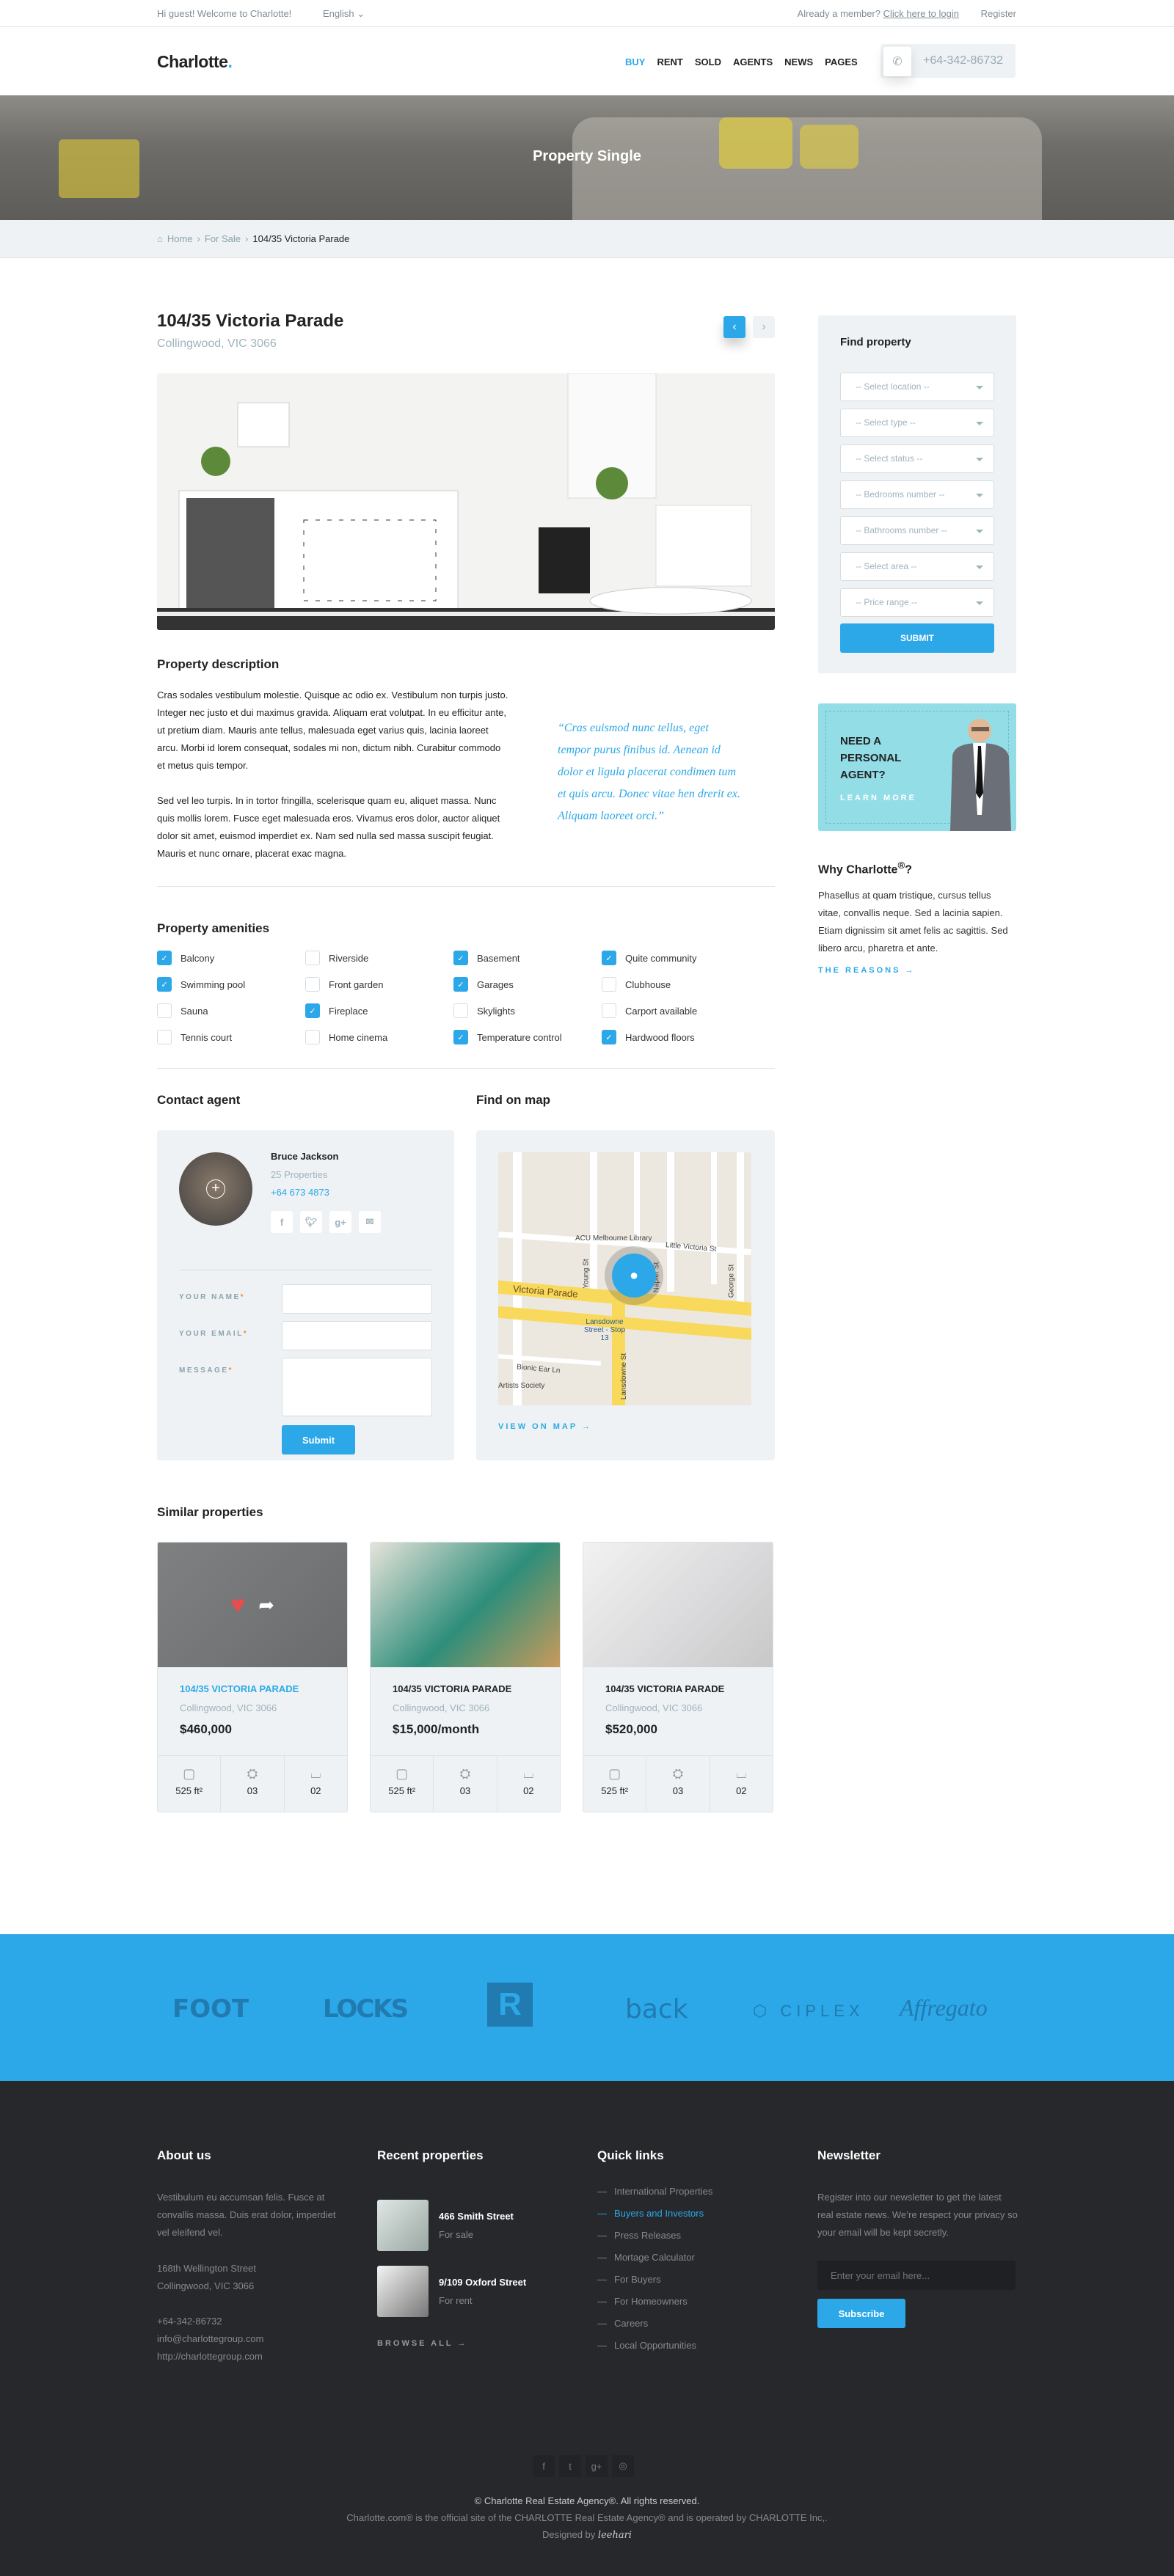  Describe the element at coordinates (917, 387) in the screenshot. I see `find-select: -- Select location --` at that location.